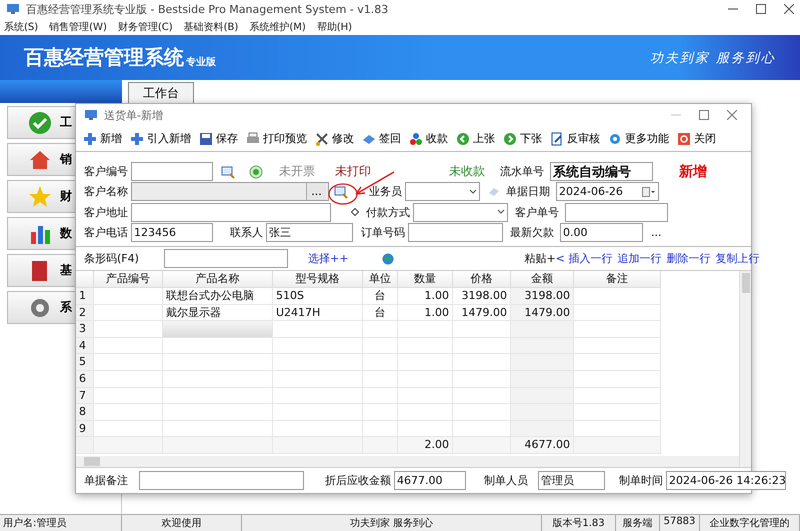 The height and width of the screenshot is (531, 800). I want to click on menu-item: 帮助(H), so click(334, 27).